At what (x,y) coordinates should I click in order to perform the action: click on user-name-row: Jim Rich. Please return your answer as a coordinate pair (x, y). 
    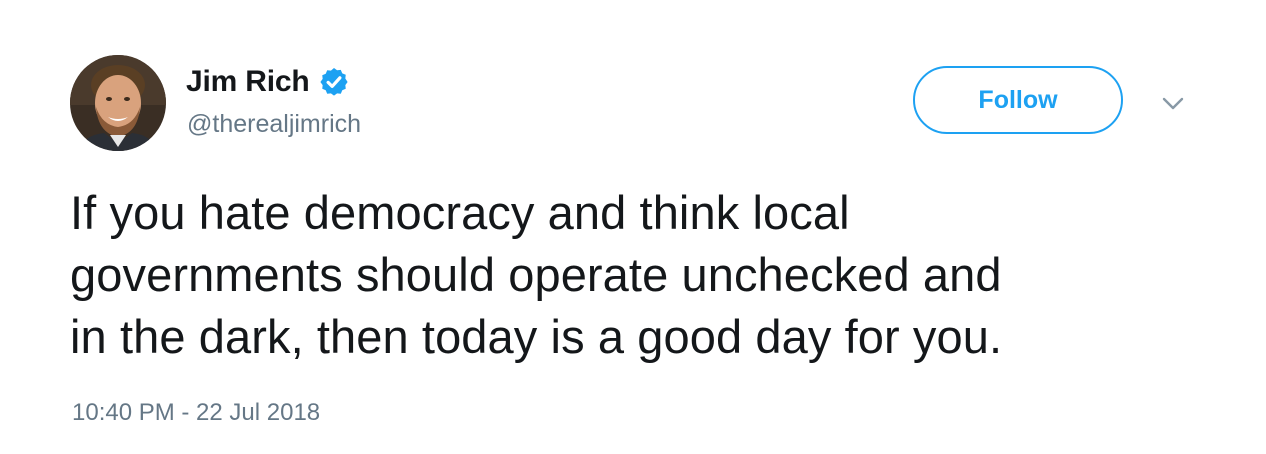
    Looking at the image, I should click on (268, 82).